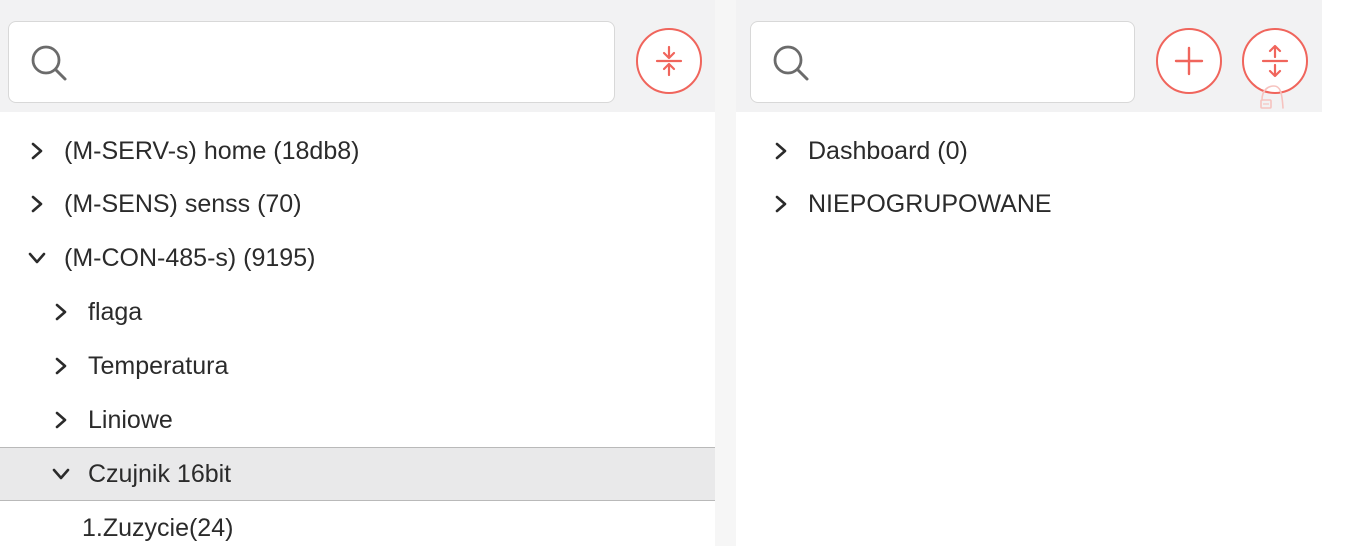  What do you see at coordinates (212, 150) in the screenshot?
I see `tree-node-label: (M-SERV-s) home (18db8)` at bounding box center [212, 150].